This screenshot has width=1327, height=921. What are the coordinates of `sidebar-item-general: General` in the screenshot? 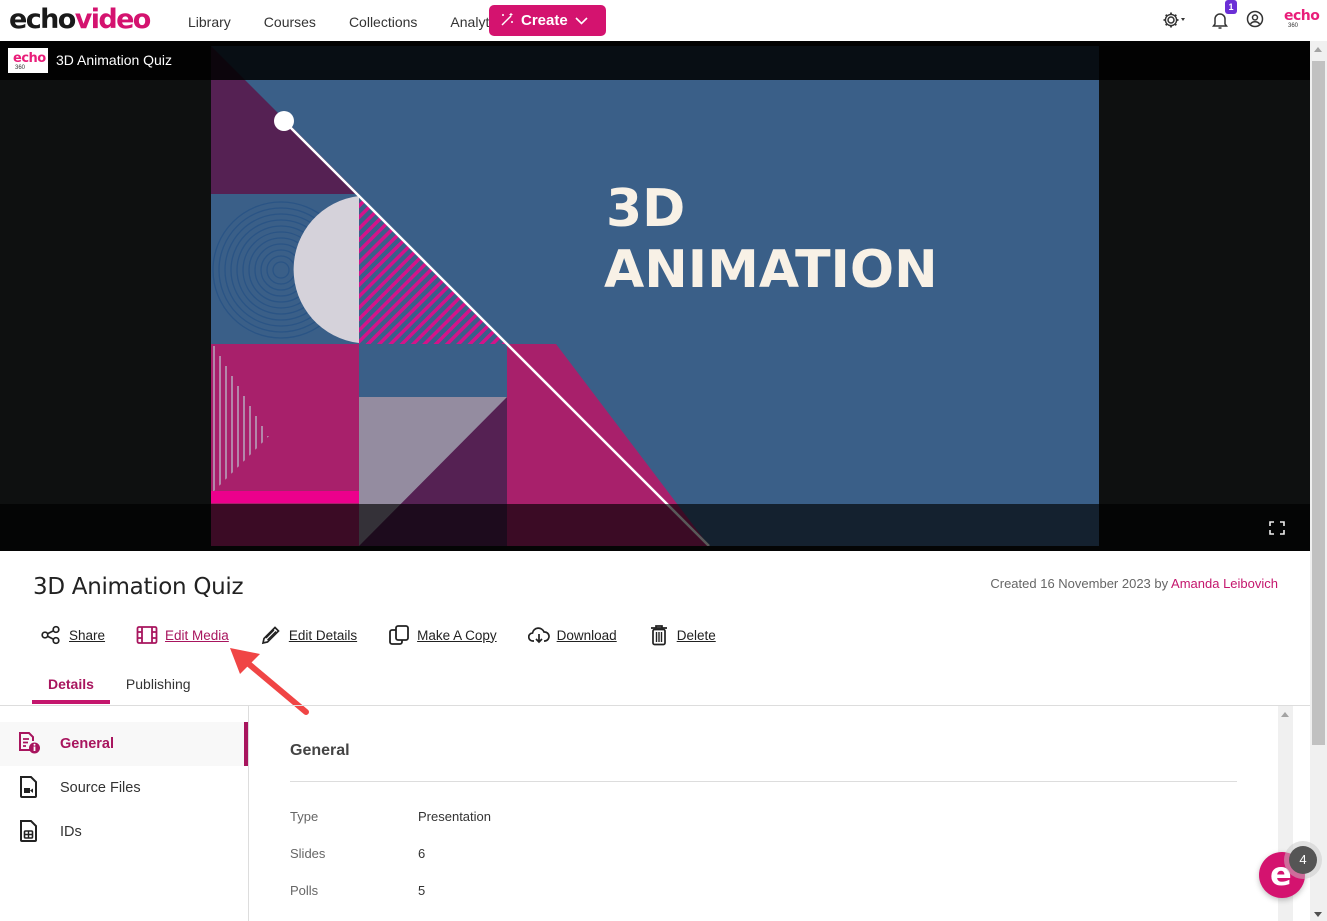 It's located at (124, 744).